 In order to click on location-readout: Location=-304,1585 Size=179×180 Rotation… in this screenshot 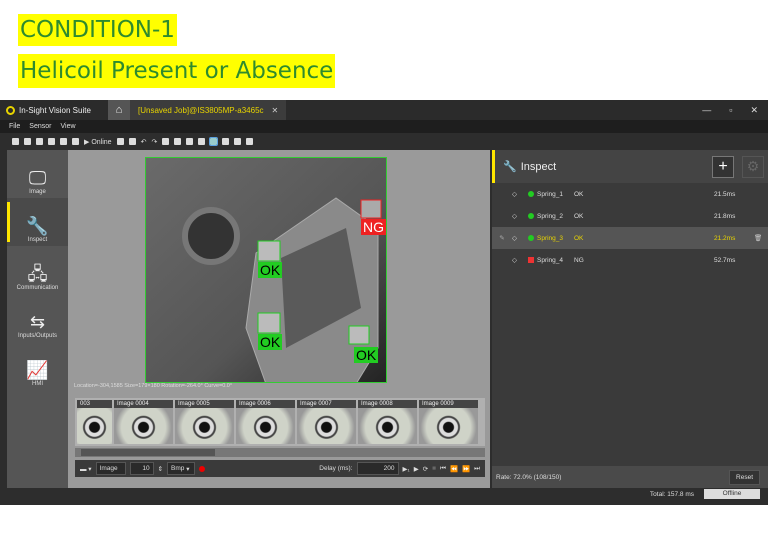, I will do `click(153, 386)`.